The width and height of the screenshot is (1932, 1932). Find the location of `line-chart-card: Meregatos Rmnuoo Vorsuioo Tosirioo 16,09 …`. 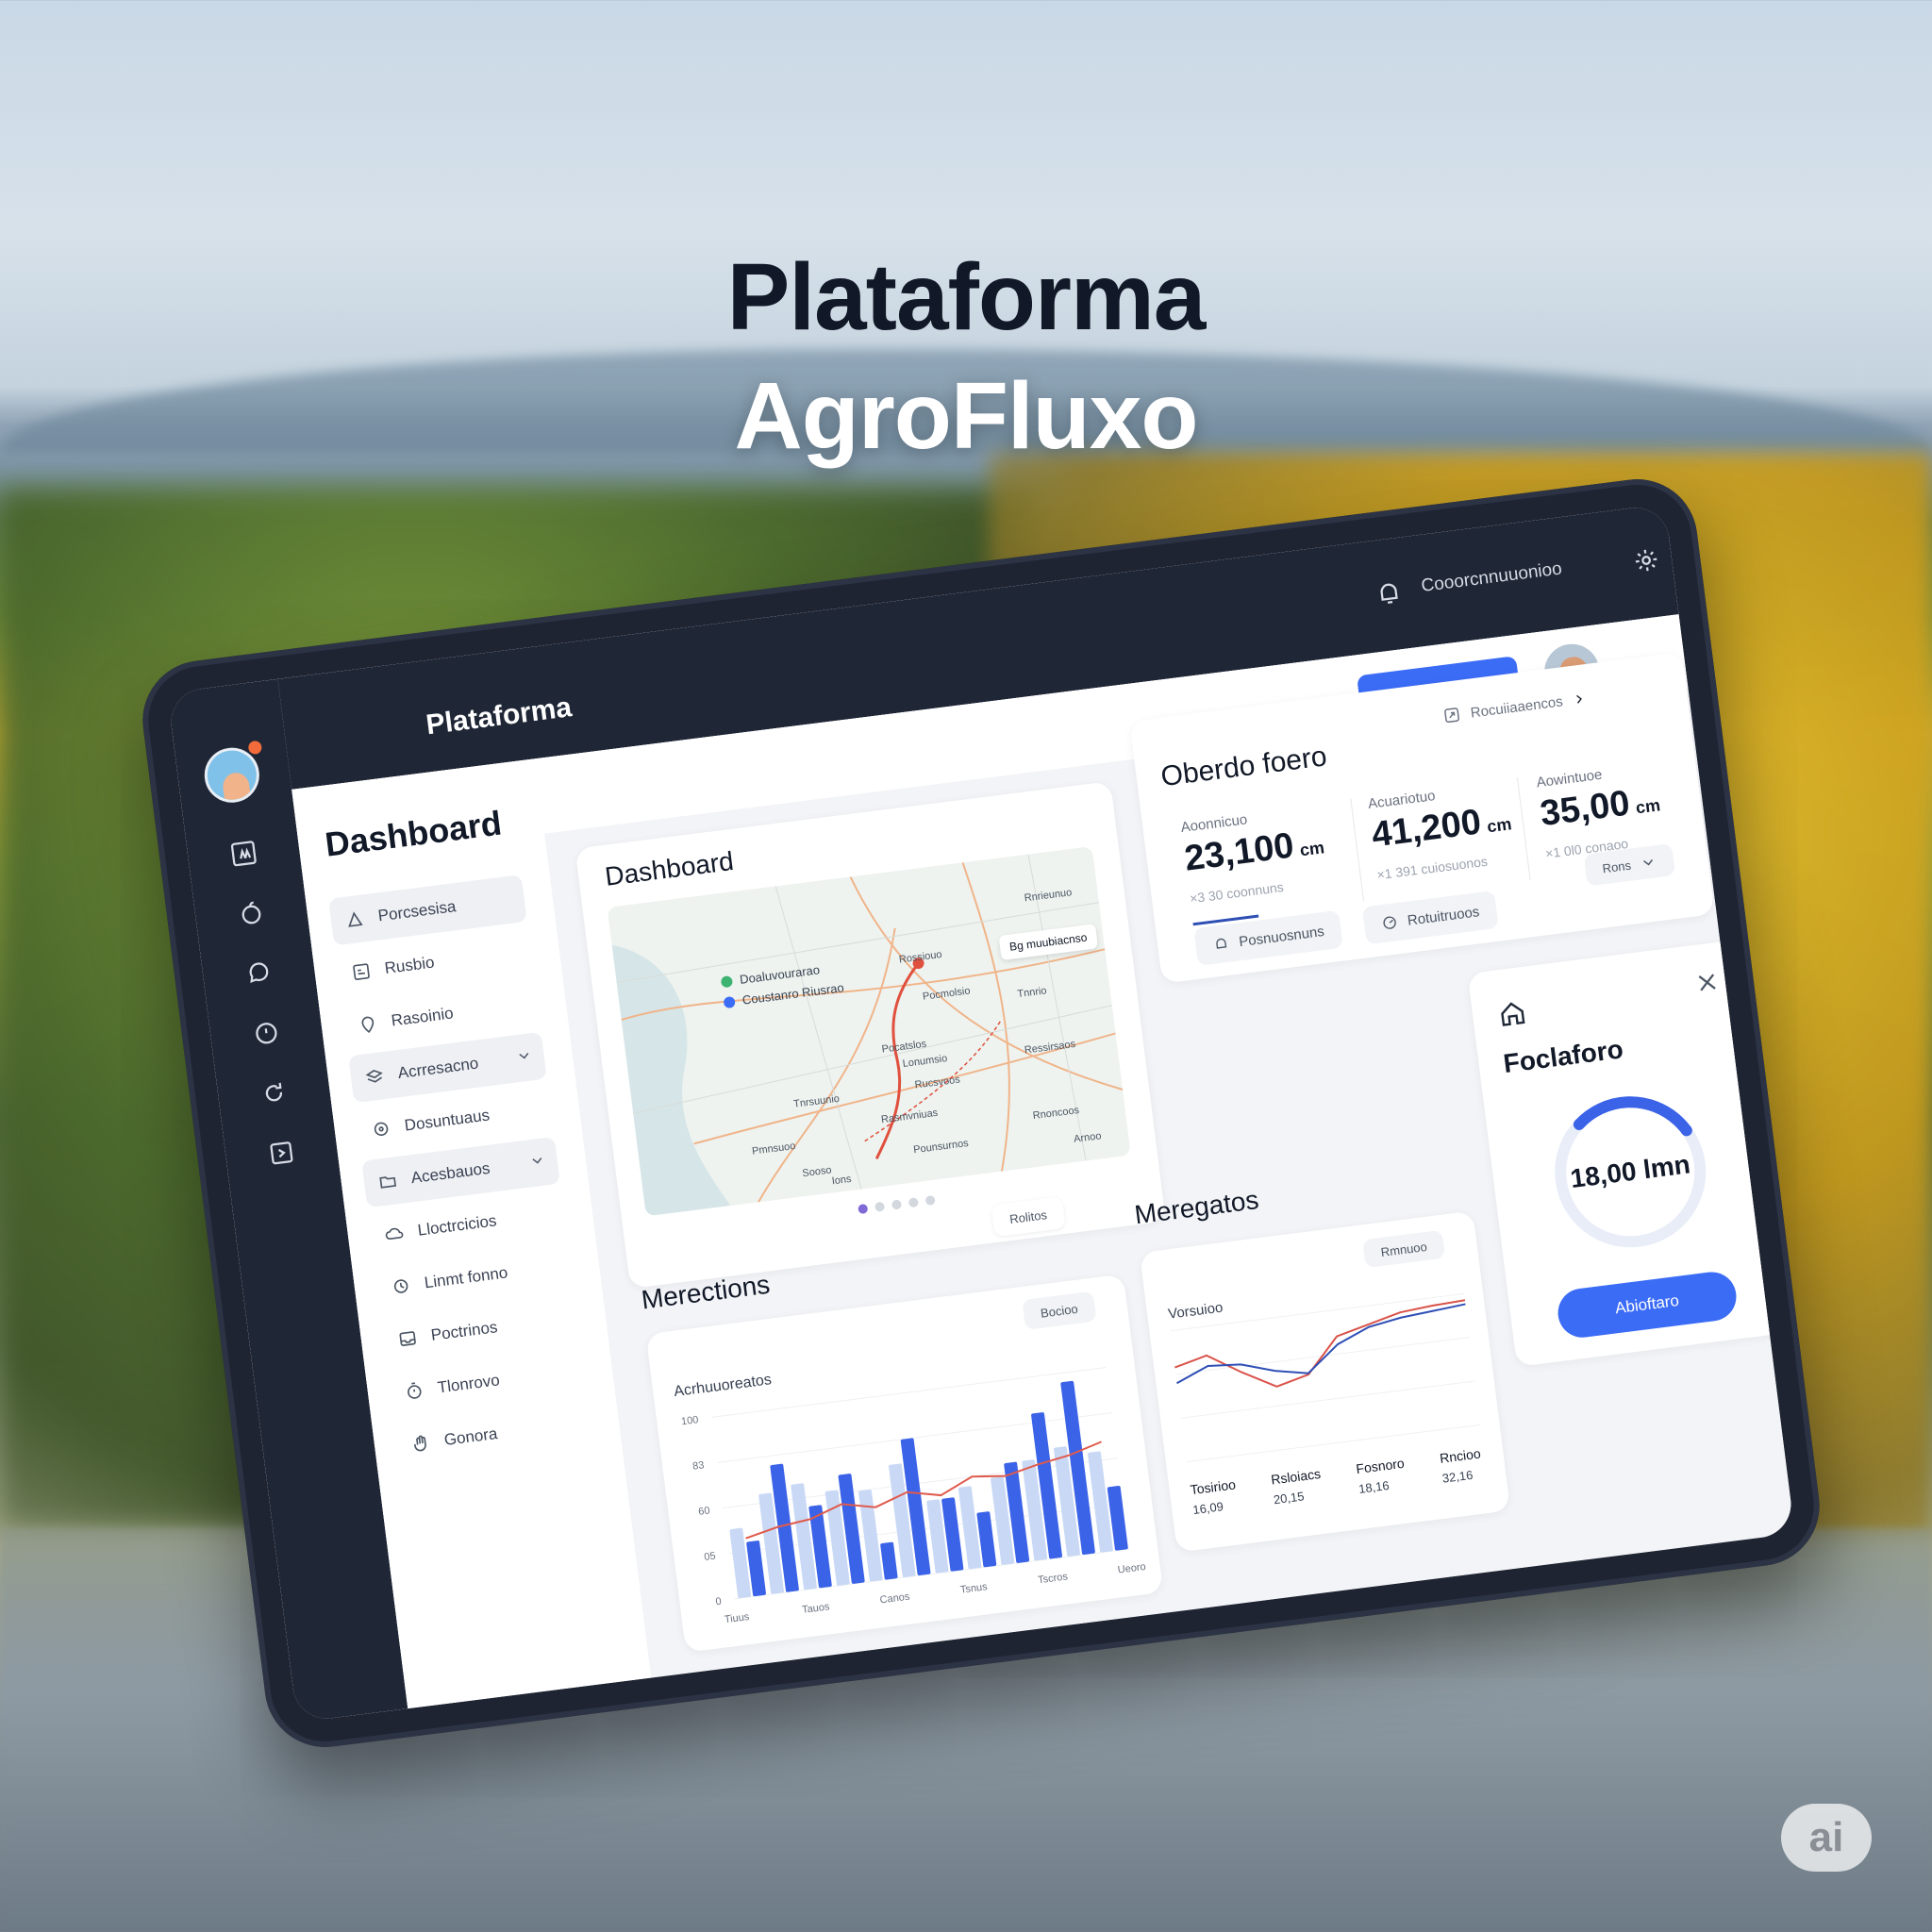

line-chart-card: Meregatos Rmnuoo Vorsuioo Tosirioo 16,09 … is located at coordinates (1322, 1369).